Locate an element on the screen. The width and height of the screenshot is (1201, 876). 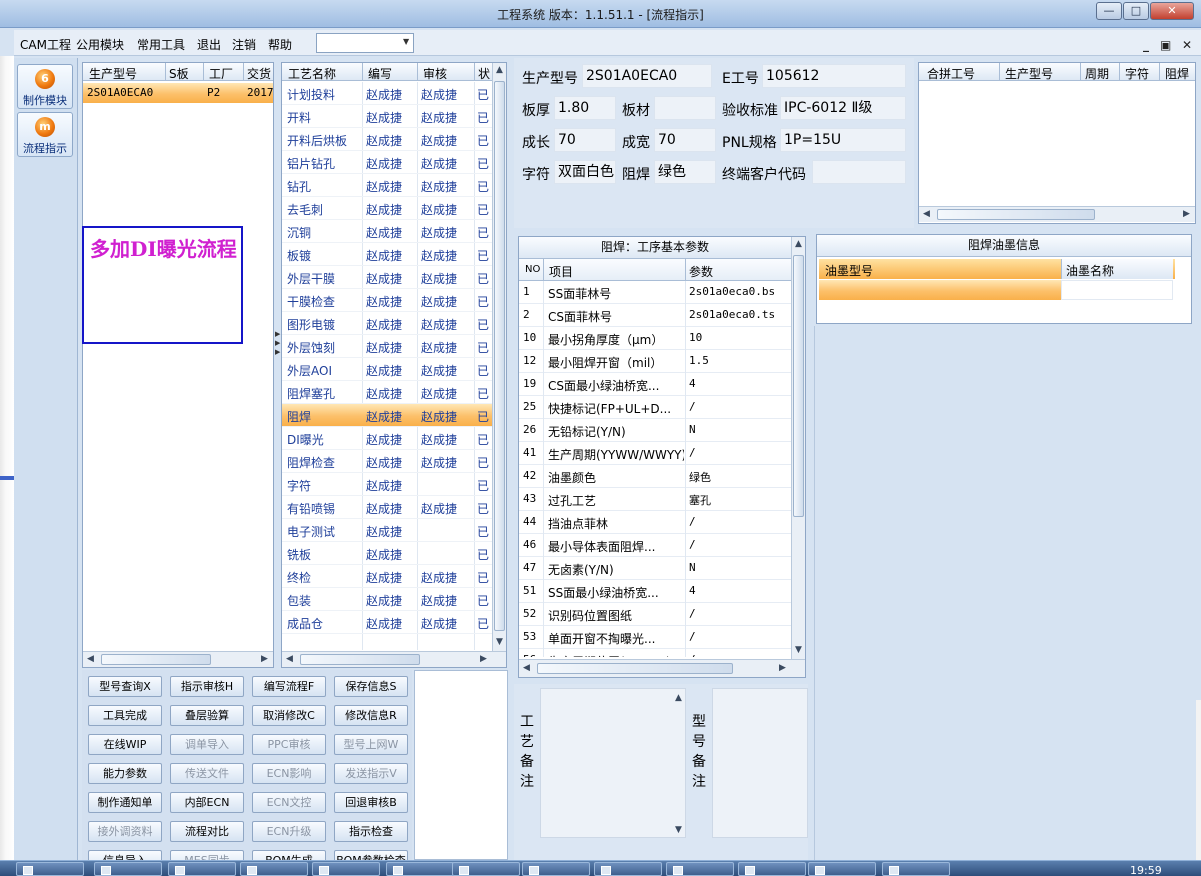
character-field: 双面白色 is located at coordinates (585, 172).